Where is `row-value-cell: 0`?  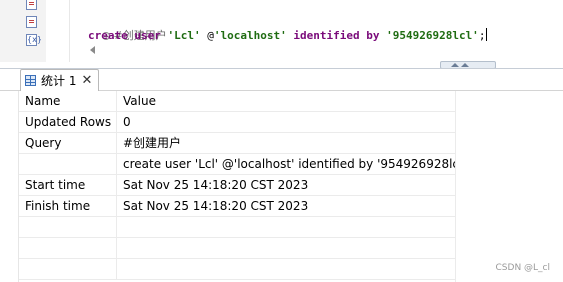
row-value-cell: 0 is located at coordinates (286, 122).